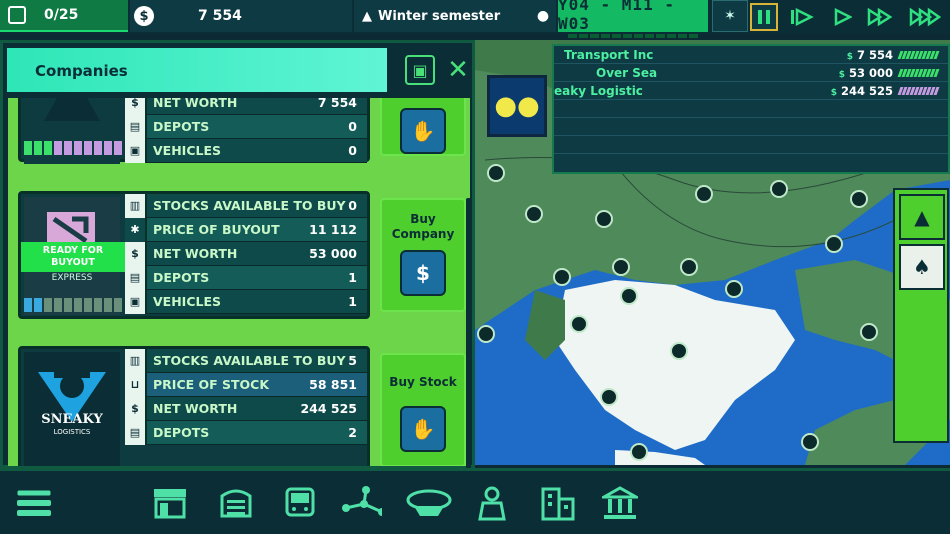 The image size is (950, 534). I want to click on stat-row: ✱ PRICE OF BUYOUT 11 112, so click(246, 229).